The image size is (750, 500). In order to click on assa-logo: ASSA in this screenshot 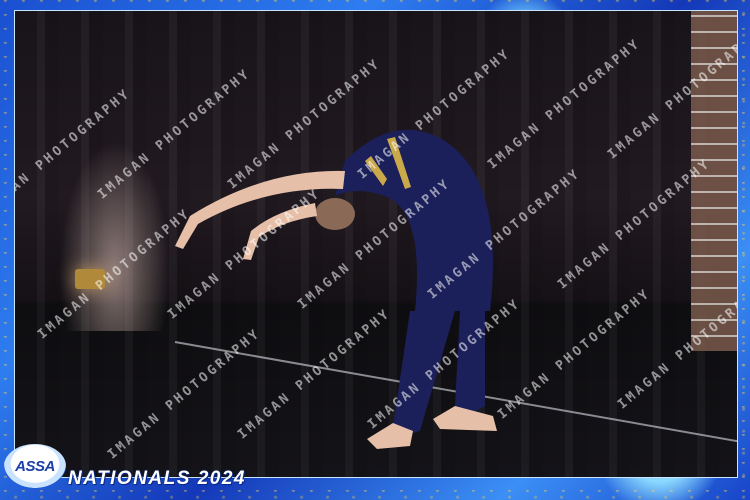, I will do `click(35, 466)`.